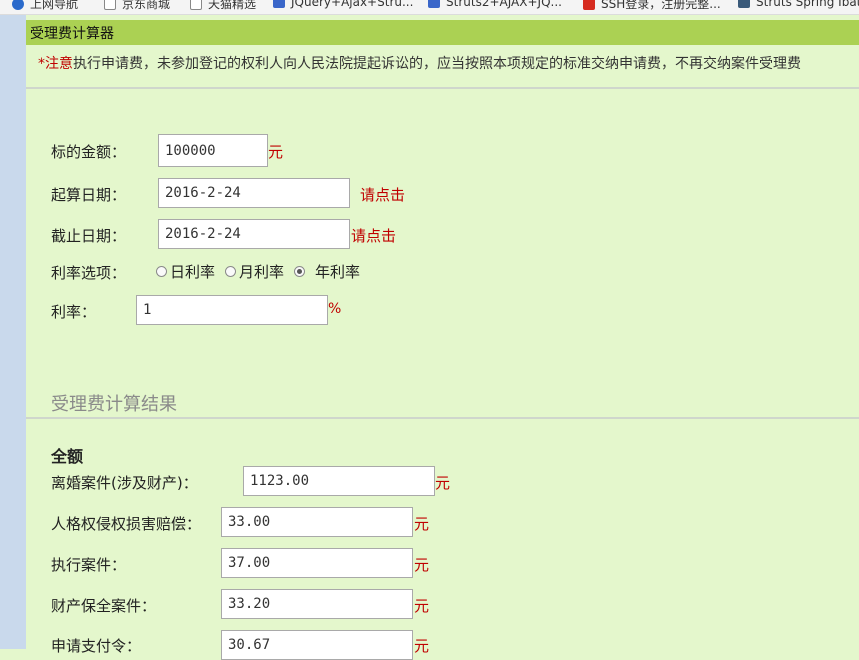  Describe the element at coordinates (382, 194) in the screenshot. I see `start-date-picker-link: 请点击` at that location.